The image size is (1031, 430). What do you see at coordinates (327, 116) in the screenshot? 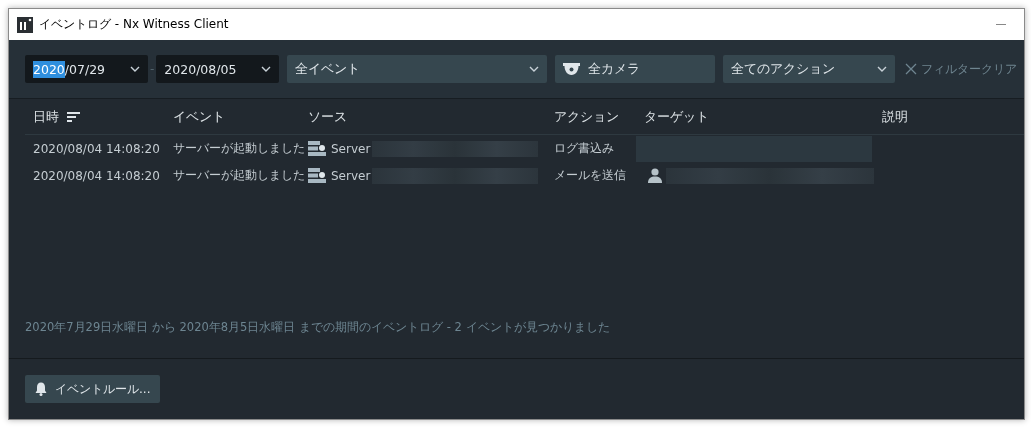
I see `column-header: ソース` at bounding box center [327, 116].